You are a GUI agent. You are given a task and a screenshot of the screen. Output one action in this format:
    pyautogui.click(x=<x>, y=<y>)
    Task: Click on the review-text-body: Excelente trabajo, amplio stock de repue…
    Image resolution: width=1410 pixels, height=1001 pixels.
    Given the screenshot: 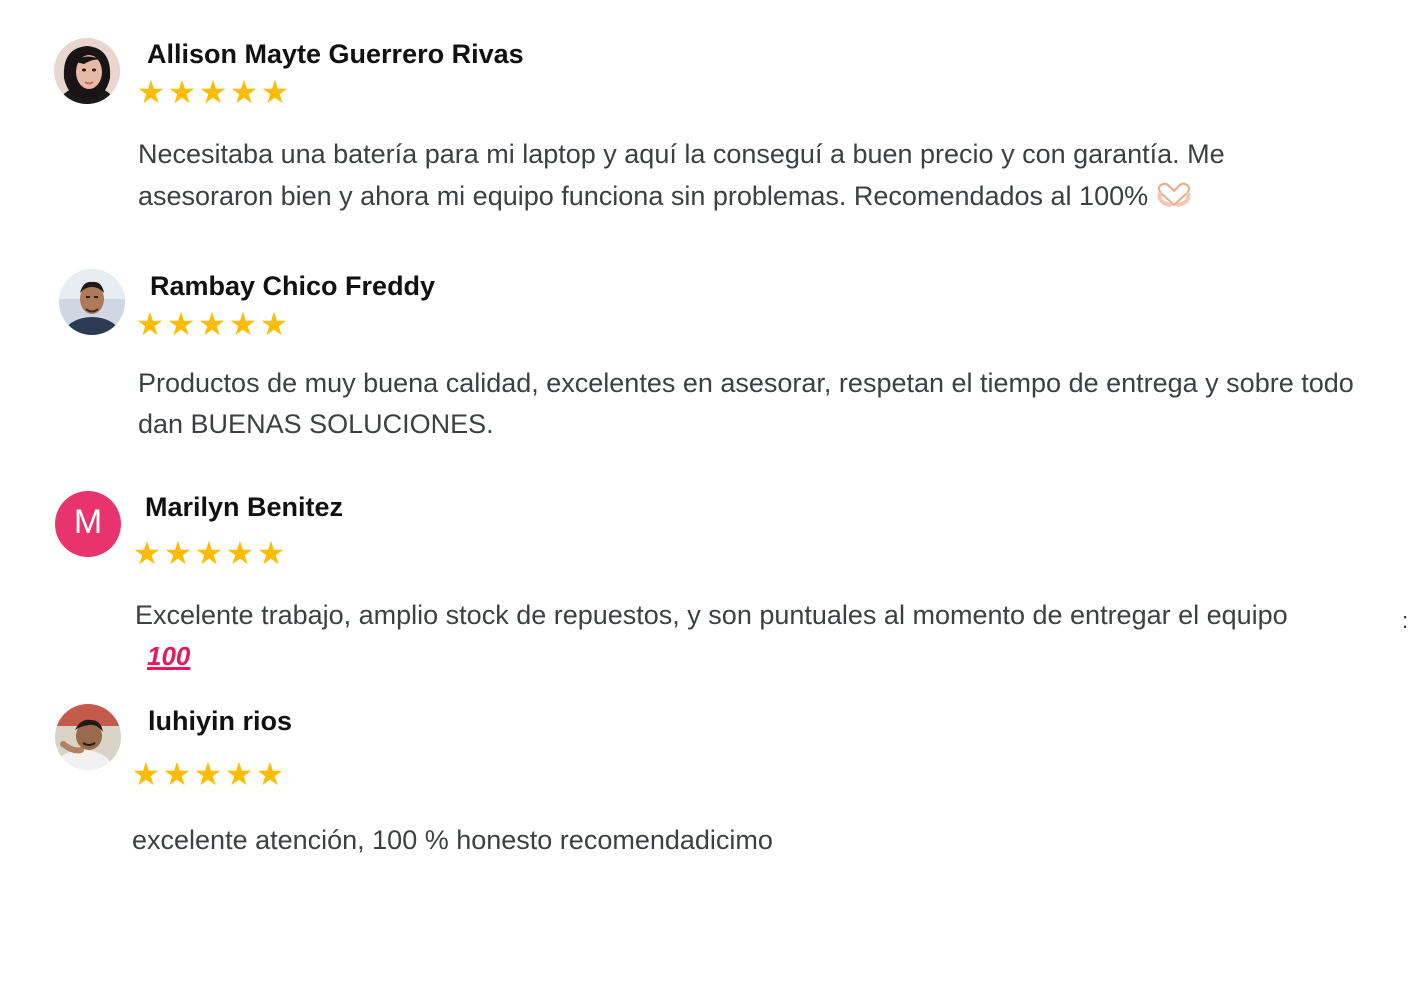 What is the action you would take?
    pyautogui.click(x=711, y=615)
    